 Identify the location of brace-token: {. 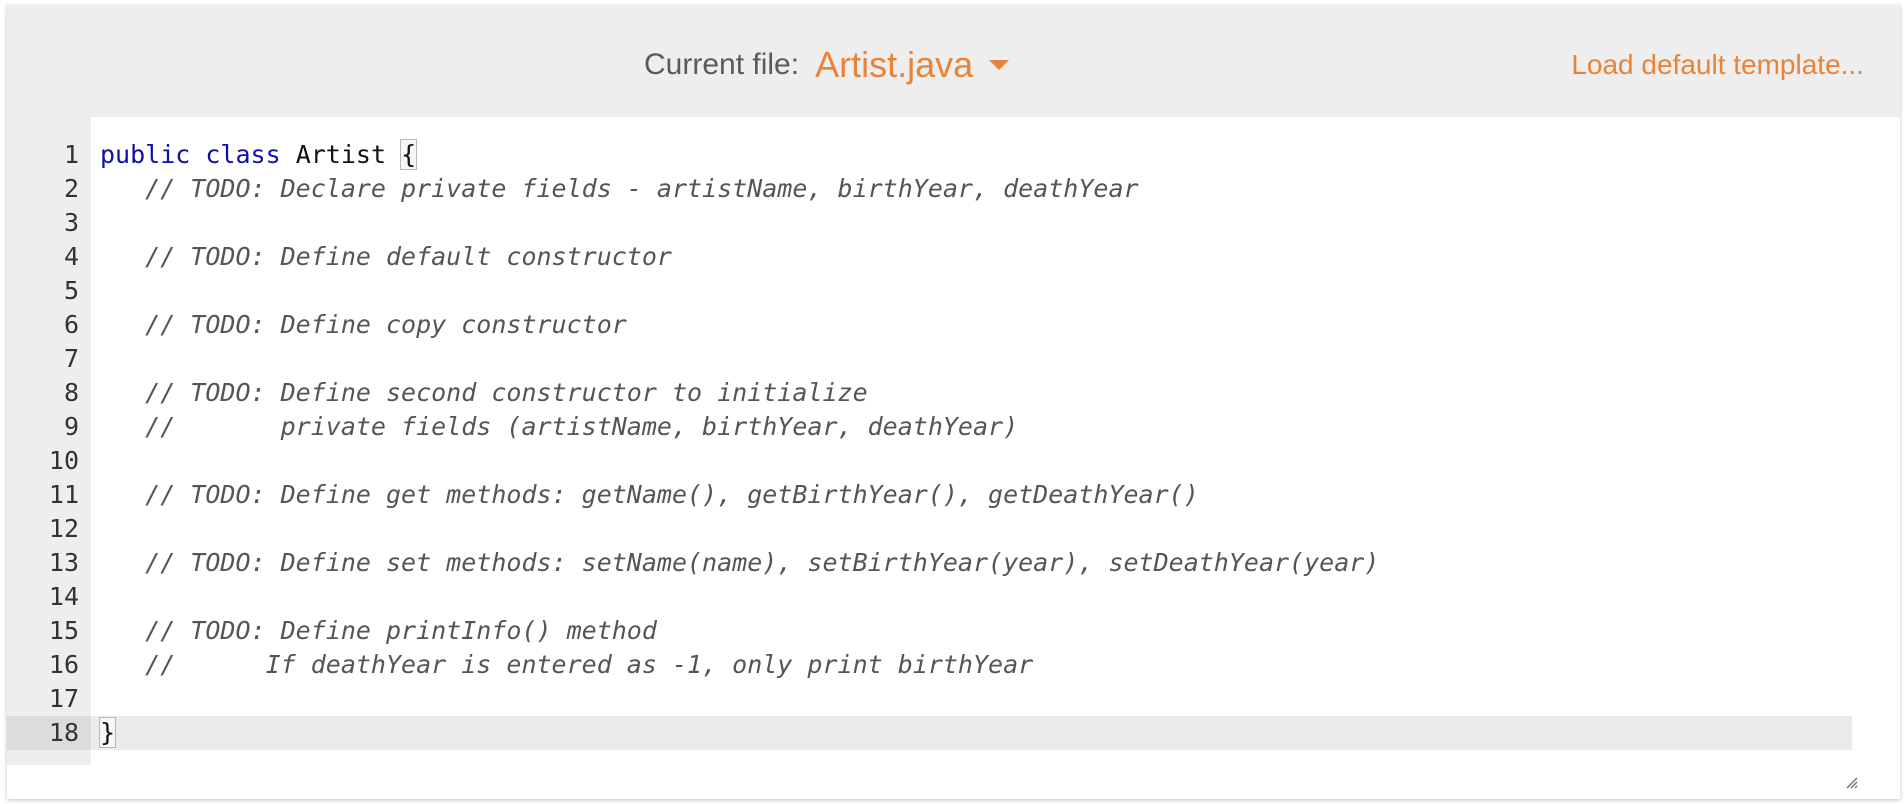
(409, 154).